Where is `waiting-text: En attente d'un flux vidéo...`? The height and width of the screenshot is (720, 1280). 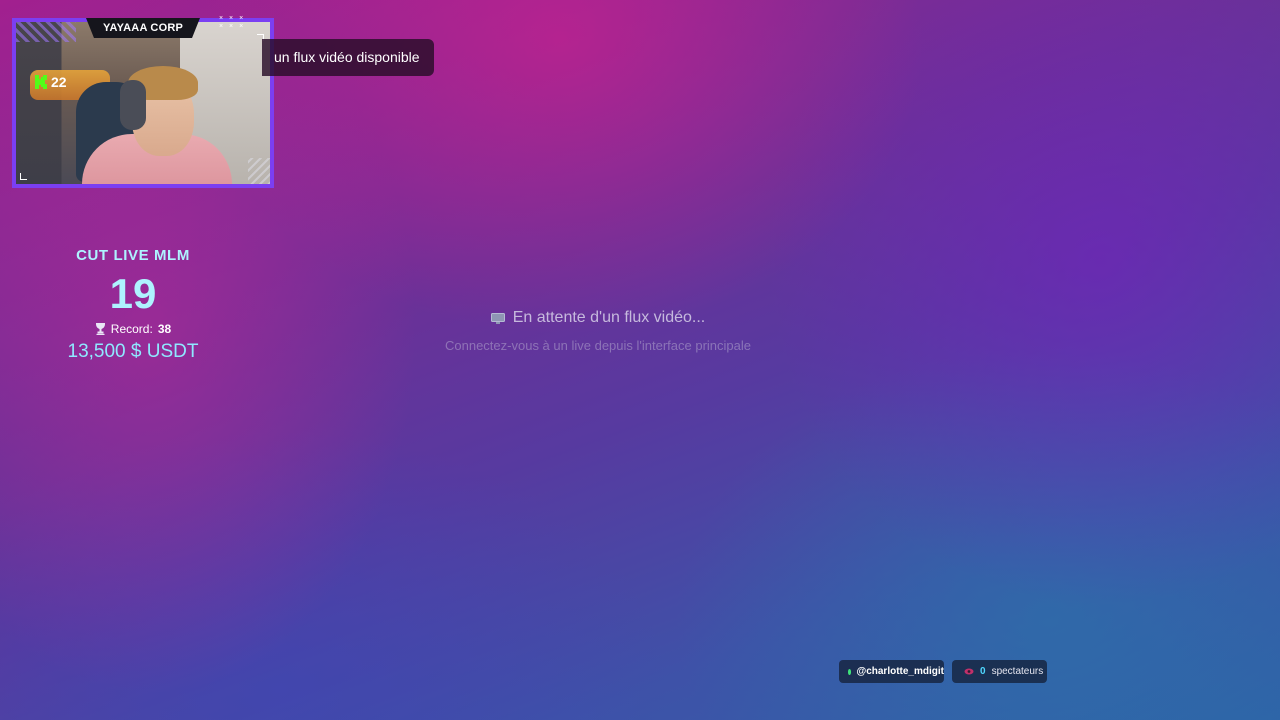 waiting-text: En attente d'un flux vidéo... is located at coordinates (609, 317).